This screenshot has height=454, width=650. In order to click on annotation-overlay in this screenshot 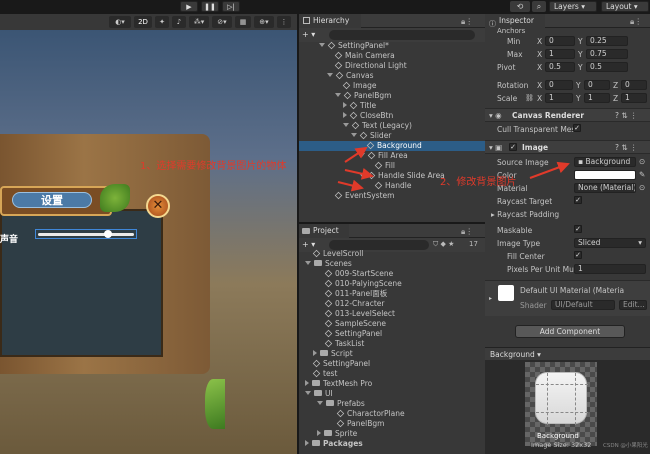, I will do `click(453, 169)`.